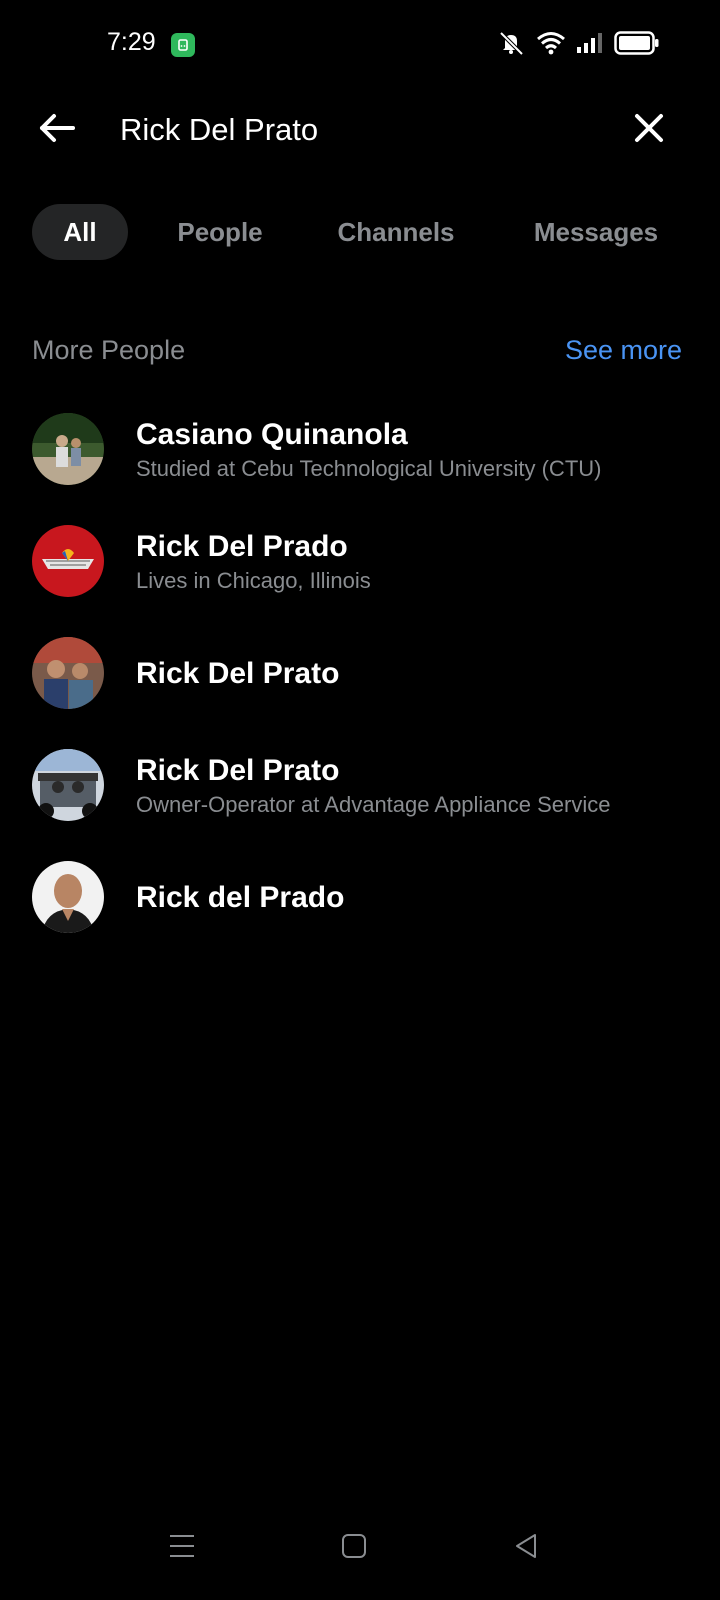 The image size is (720, 1600). Describe the element at coordinates (240, 897) in the screenshot. I see `result-name: Rick del Prado` at that location.